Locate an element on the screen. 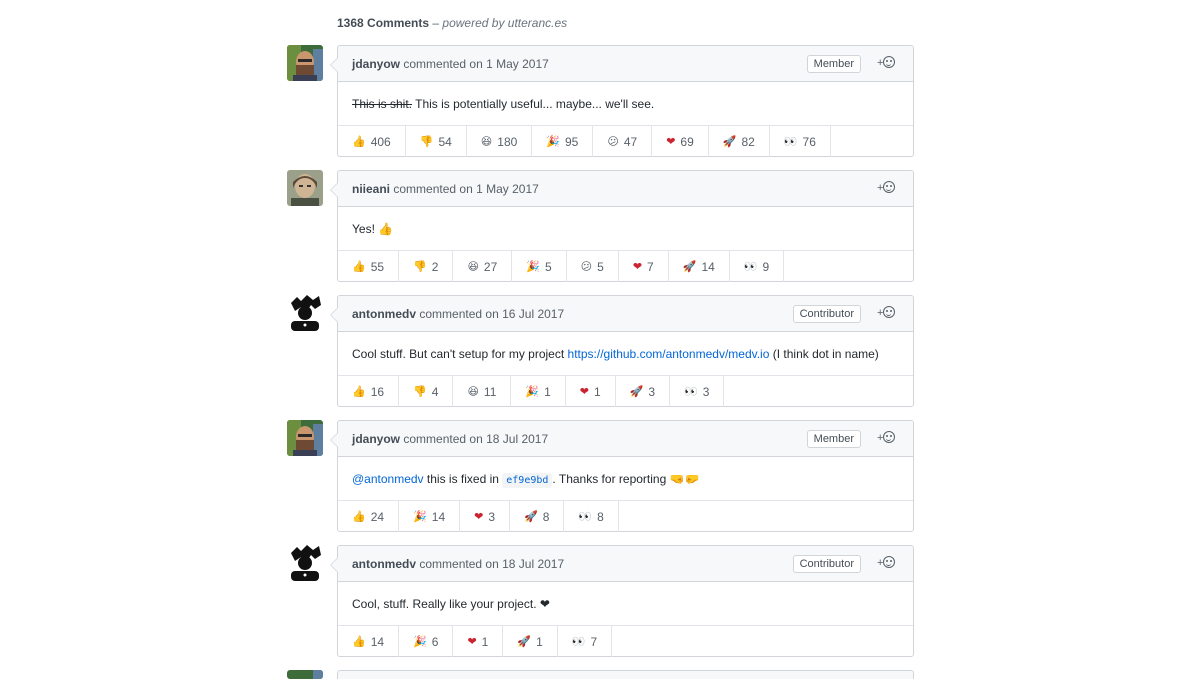  reaction-rocket: 🚀 14 is located at coordinates (699, 266).